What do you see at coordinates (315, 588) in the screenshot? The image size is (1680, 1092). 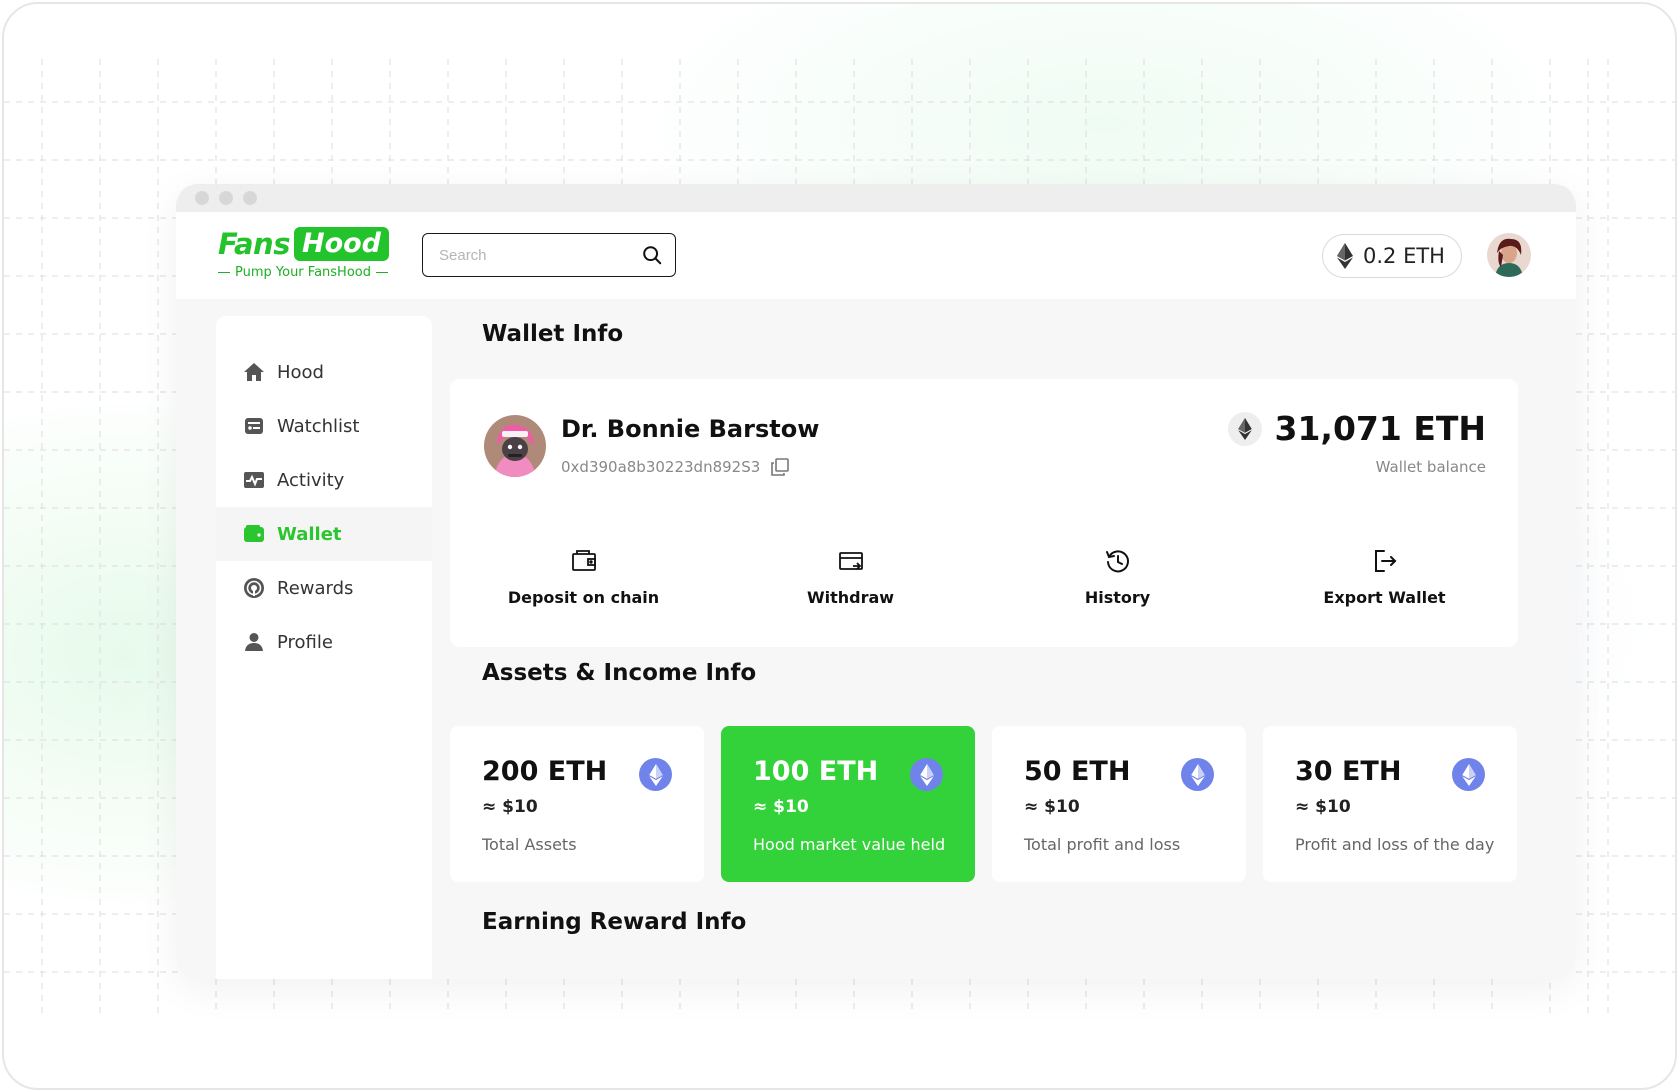 I see `sidebar-item-label: Rewards` at bounding box center [315, 588].